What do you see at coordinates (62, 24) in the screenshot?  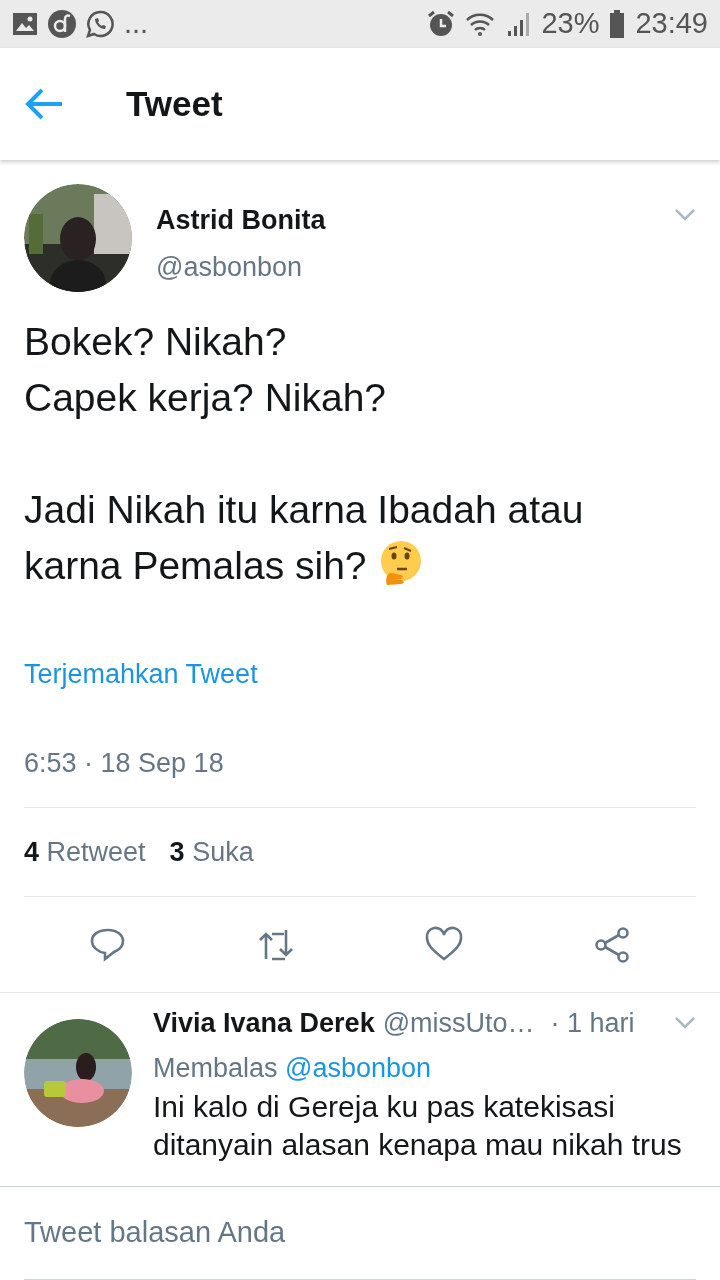 I see `app-icon` at bounding box center [62, 24].